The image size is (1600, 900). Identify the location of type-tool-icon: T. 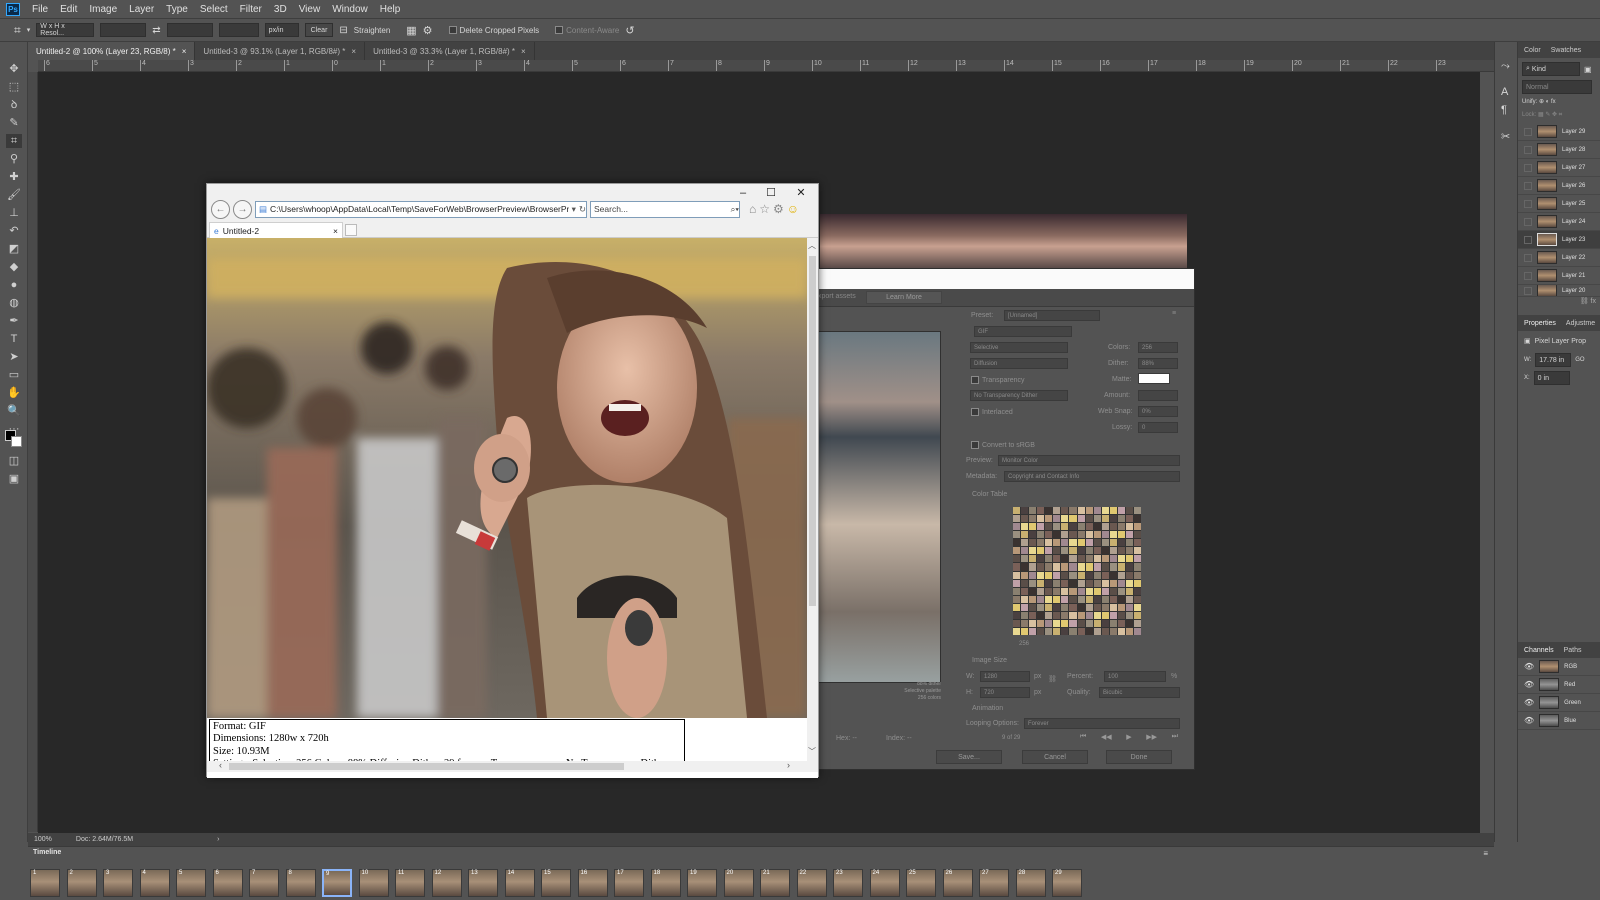
(14, 339).